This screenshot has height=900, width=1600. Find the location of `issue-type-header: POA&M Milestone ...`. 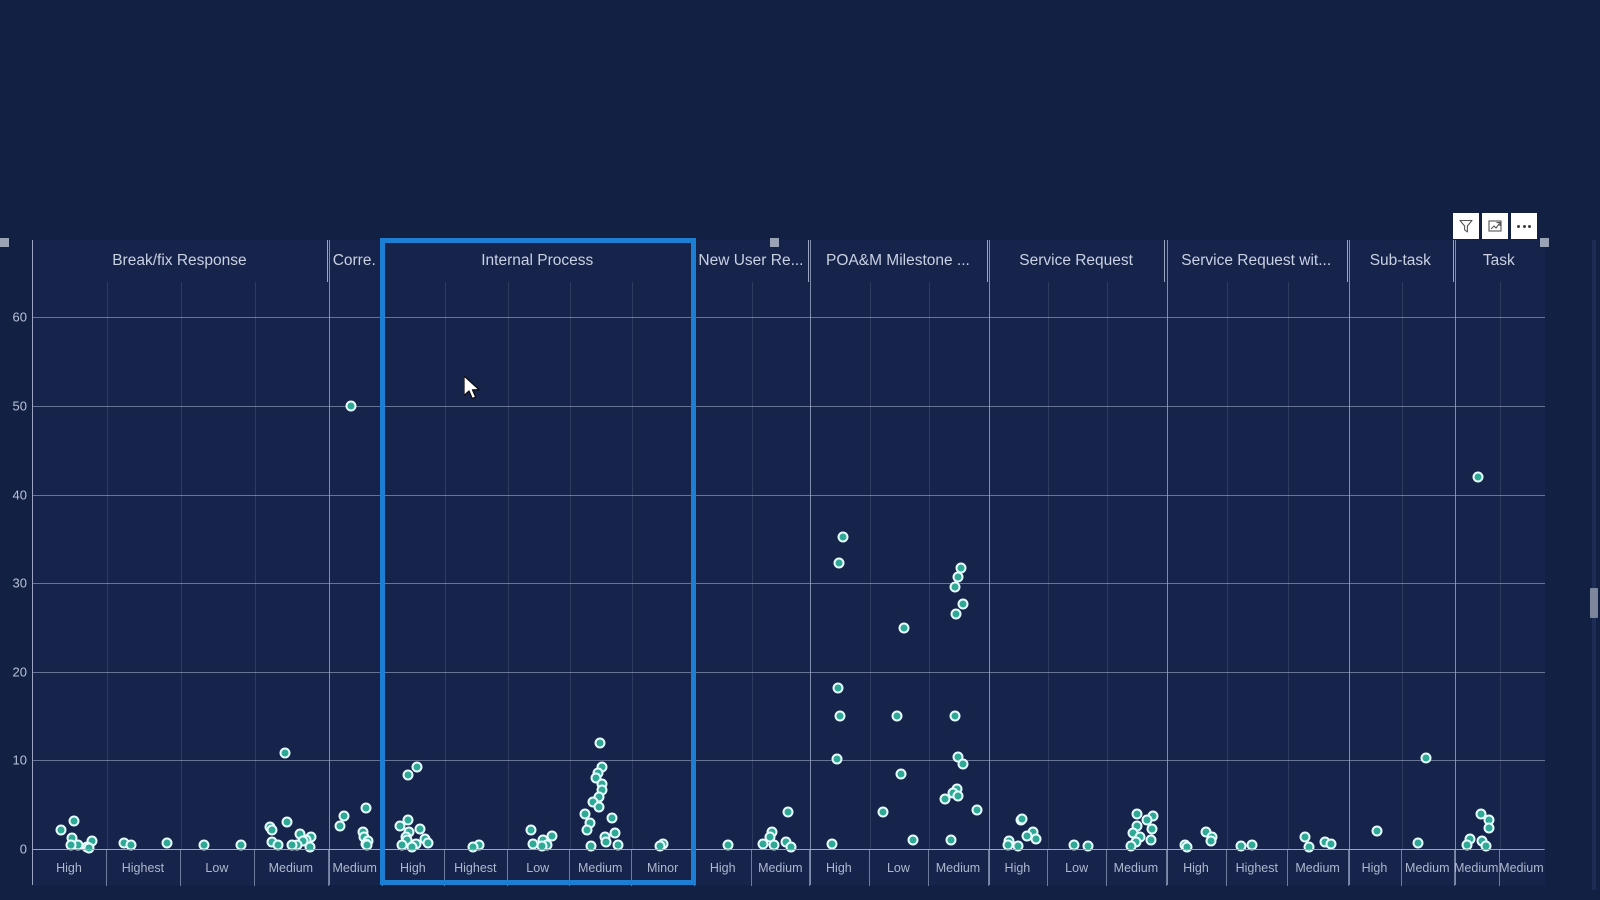

issue-type-header: POA&M Milestone ... is located at coordinates (898, 261).